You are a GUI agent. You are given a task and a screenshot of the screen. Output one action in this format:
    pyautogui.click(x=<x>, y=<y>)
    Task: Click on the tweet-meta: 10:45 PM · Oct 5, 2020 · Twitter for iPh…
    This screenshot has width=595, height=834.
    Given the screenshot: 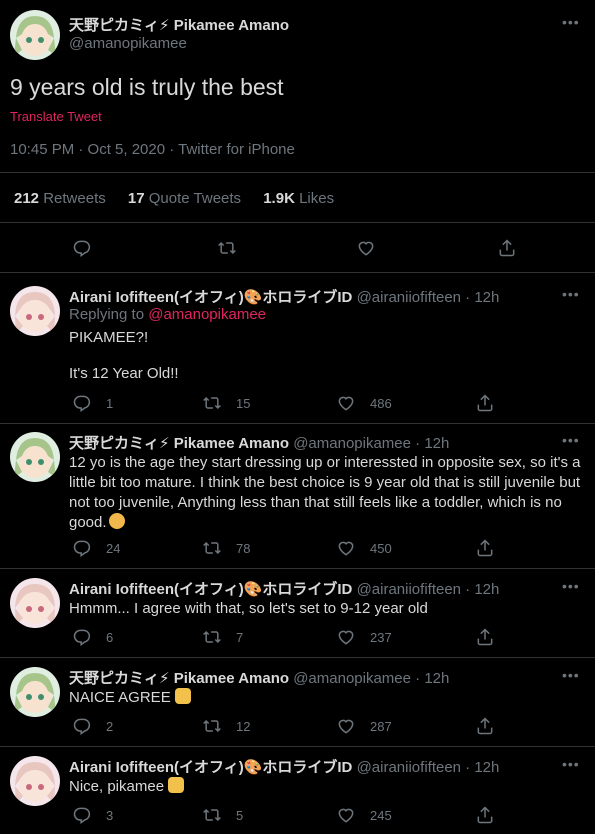 What is the action you would take?
    pyautogui.click(x=152, y=149)
    